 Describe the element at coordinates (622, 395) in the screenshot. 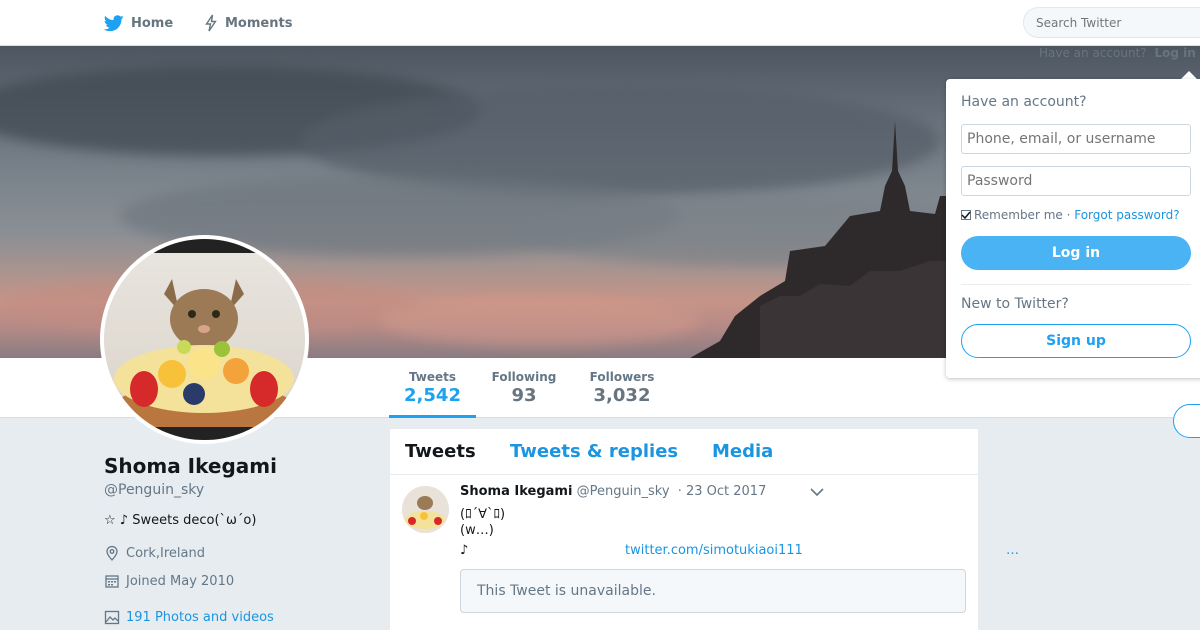

I see `stat-value: 3,032` at that location.